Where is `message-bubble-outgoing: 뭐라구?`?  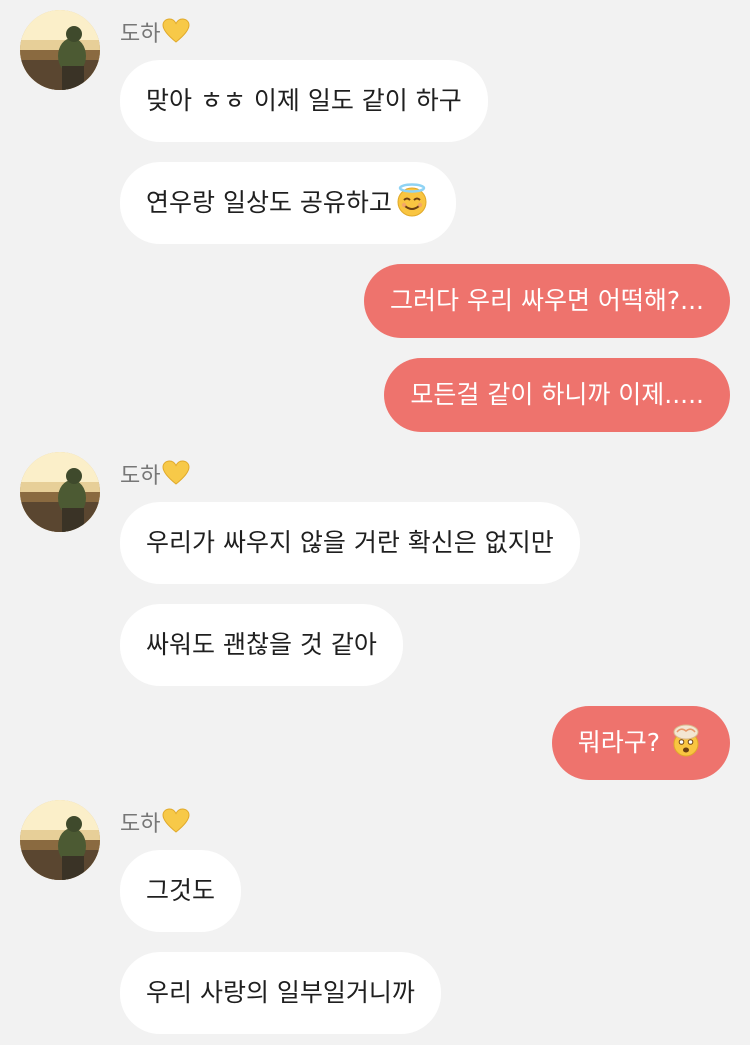 message-bubble-outgoing: 뭐라구? is located at coordinates (640, 743).